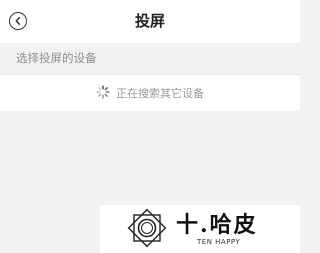  Describe the element at coordinates (147, 228) in the screenshot. I see `brand-logo-icon` at that location.